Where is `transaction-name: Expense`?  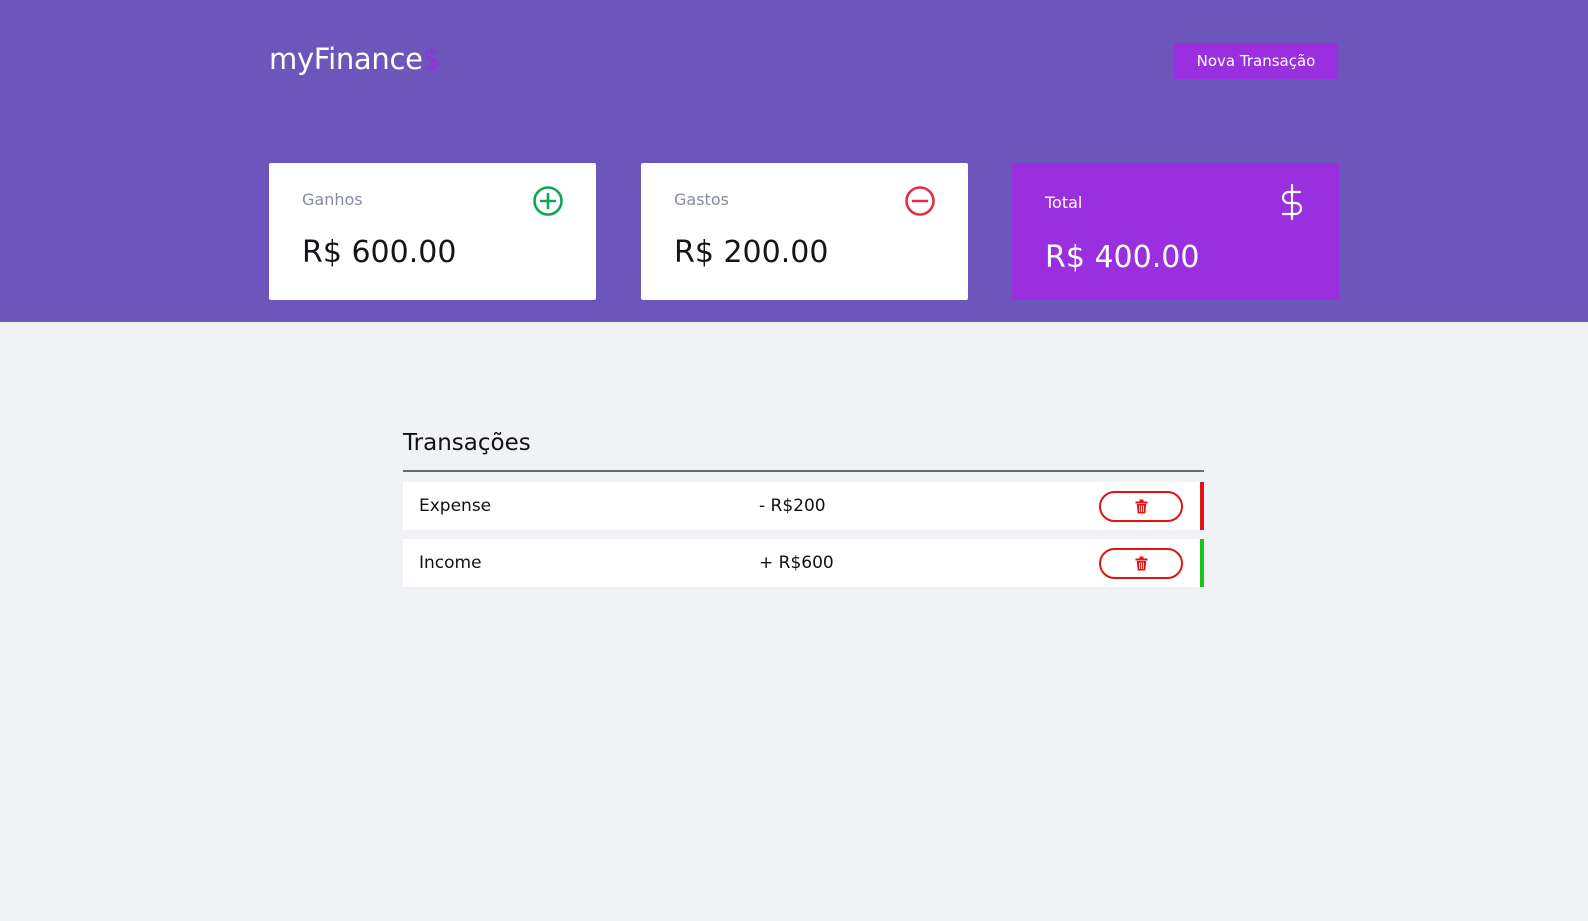
transaction-name: Expense is located at coordinates (455, 506).